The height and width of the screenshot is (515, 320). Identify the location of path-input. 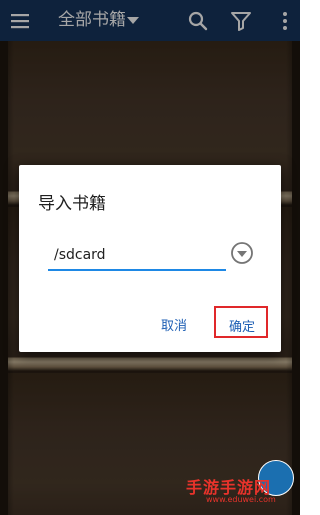
(137, 257).